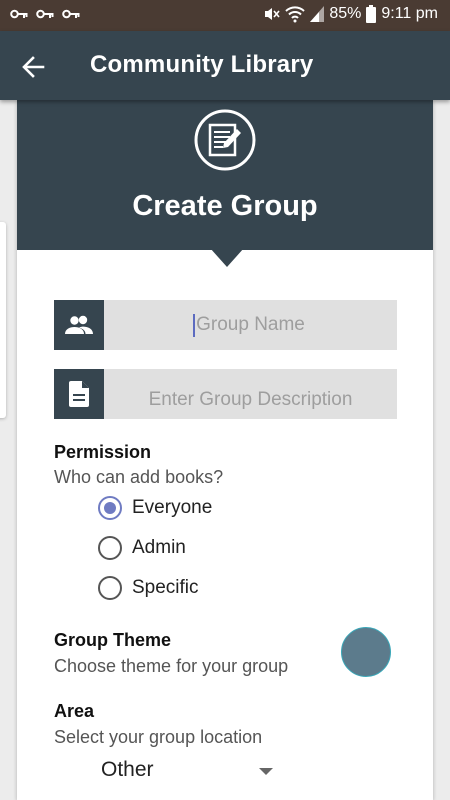 This screenshot has width=450, height=800. I want to click on mute-icon, so click(272, 14).